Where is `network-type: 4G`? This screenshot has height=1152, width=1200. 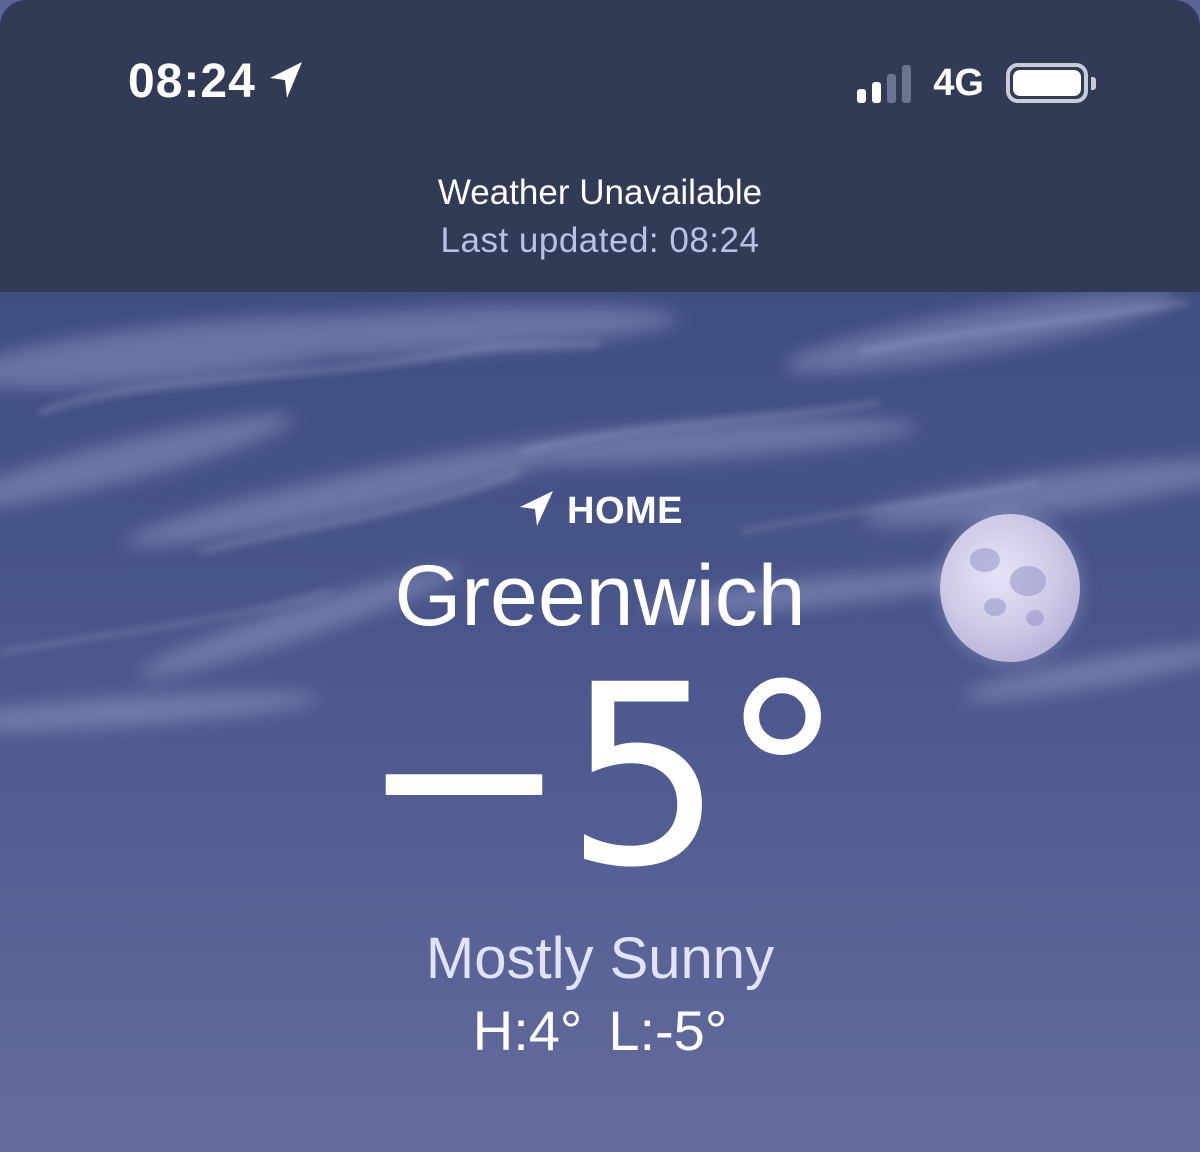
network-type: 4G is located at coordinates (958, 82).